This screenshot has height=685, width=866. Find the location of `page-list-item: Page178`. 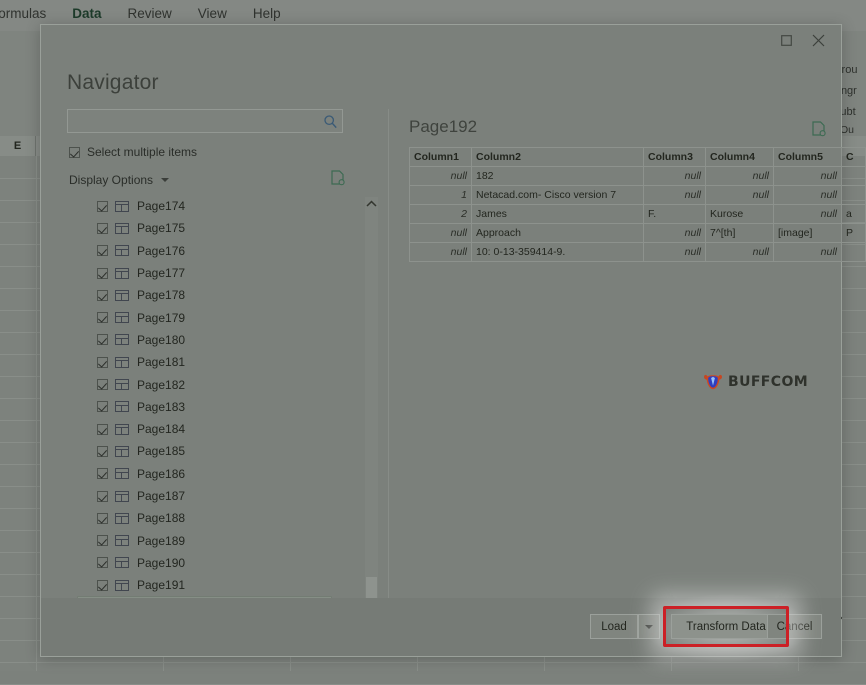

page-list-item: Page178 is located at coordinates (211, 295).